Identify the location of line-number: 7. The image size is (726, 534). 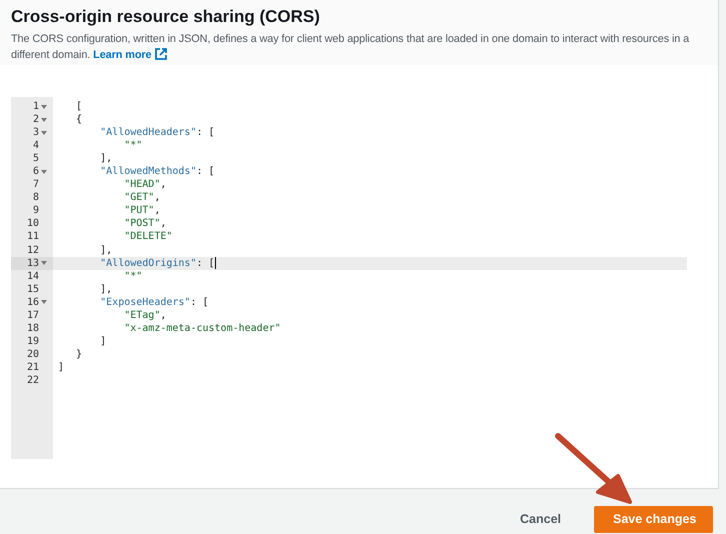
(35, 185).